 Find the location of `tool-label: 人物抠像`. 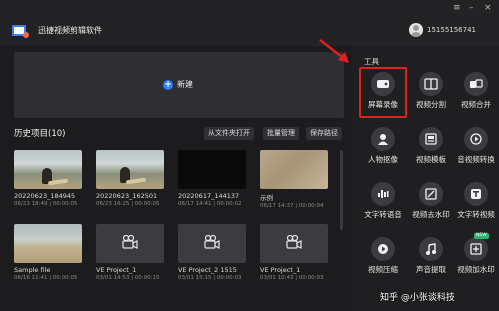

tool-label: 人物抠像 is located at coordinates (383, 159).